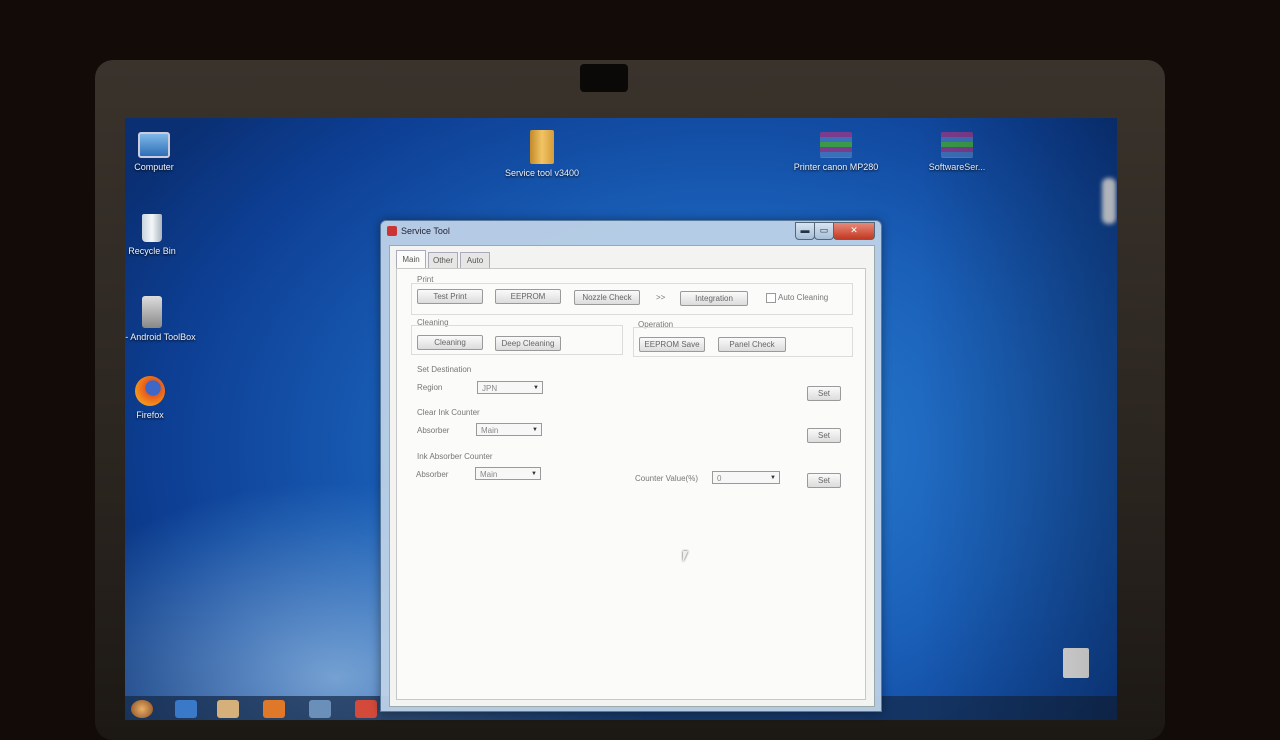  Describe the element at coordinates (836, 145) in the screenshot. I see `printer-canon-icon` at that location.